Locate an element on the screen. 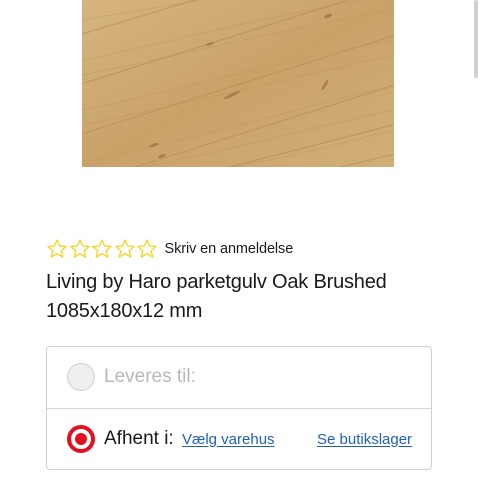 Image resolution: width=480 pixels, height=480 pixels. option-pickup: Afhent i: Vælg varehus Se butikslager is located at coordinates (239, 439).